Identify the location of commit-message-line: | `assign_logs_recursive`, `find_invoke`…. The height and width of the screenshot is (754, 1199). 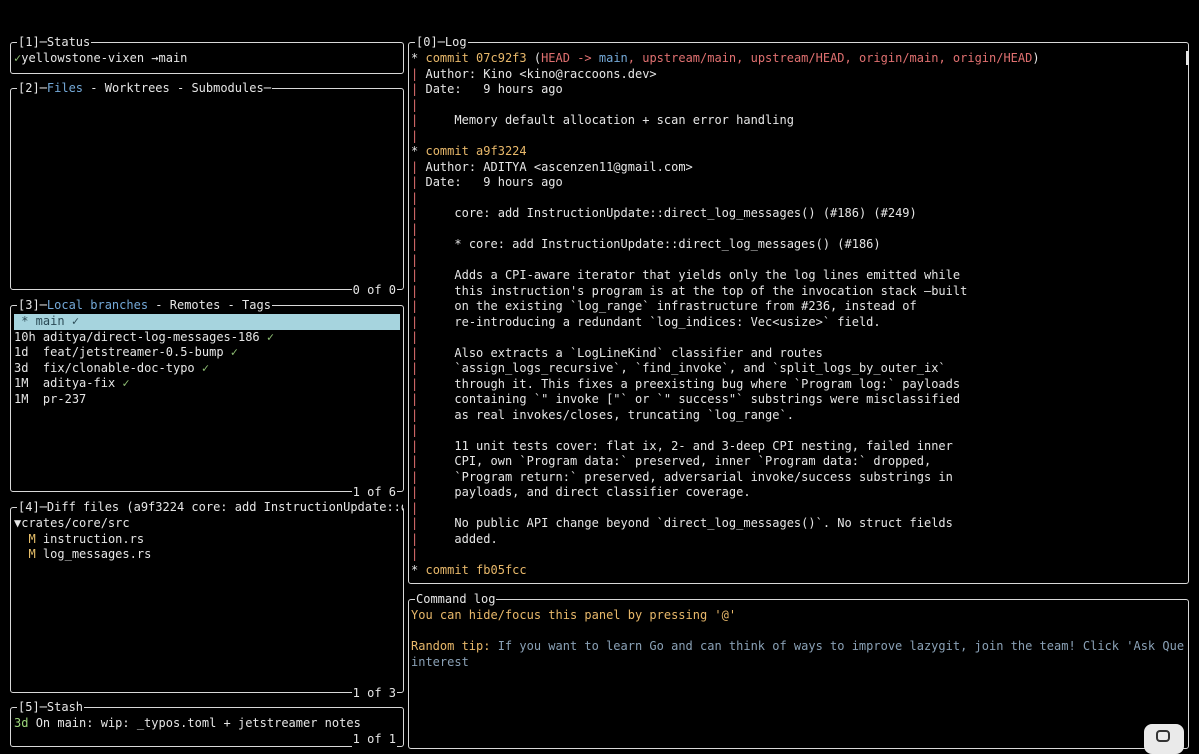
(678, 368).